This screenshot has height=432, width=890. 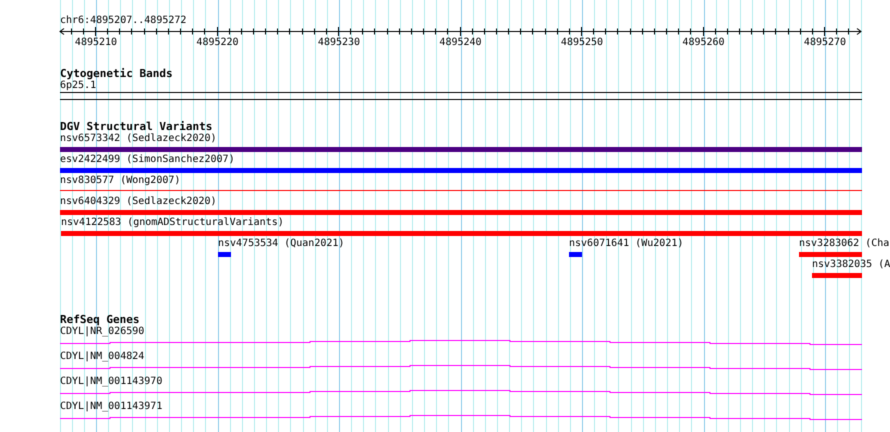 What do you see at coordinates (111, 407) in the screenshot?
I see `gene-label: CDYL|NM_001143971` at bounding box center [111, 407].